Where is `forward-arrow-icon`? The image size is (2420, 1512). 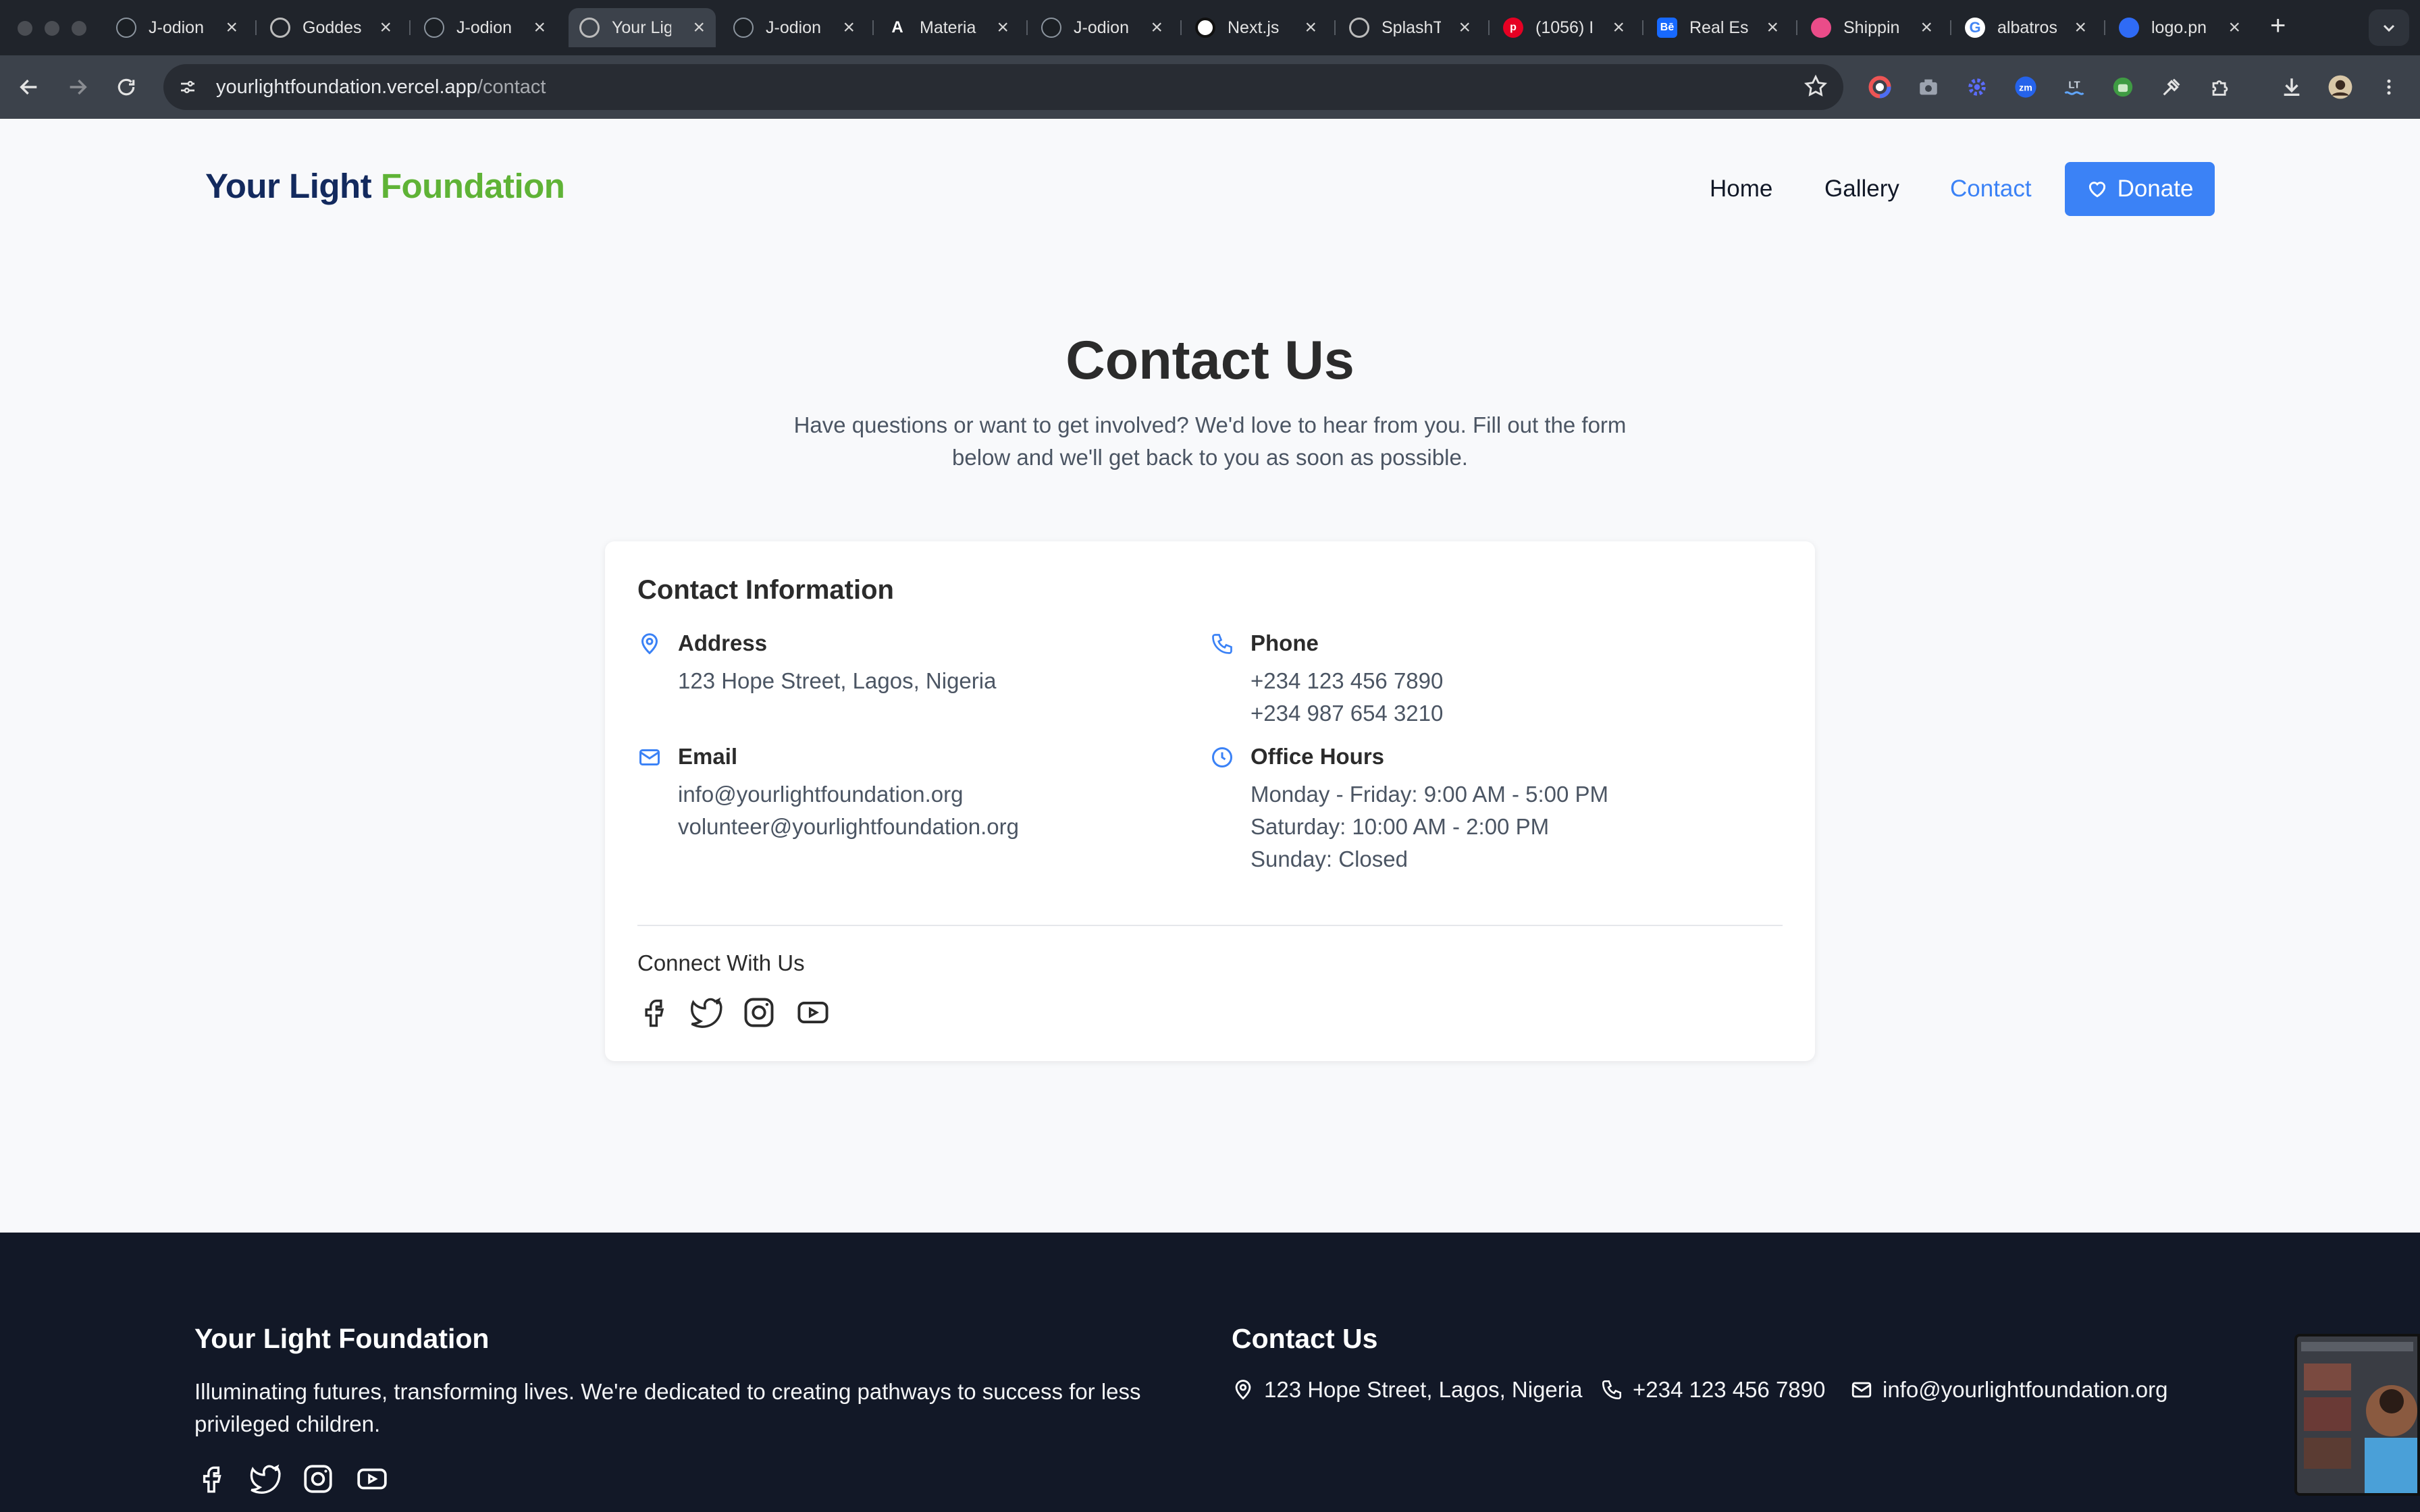
forward-arrow-icon is located at coordinates (77, 87).